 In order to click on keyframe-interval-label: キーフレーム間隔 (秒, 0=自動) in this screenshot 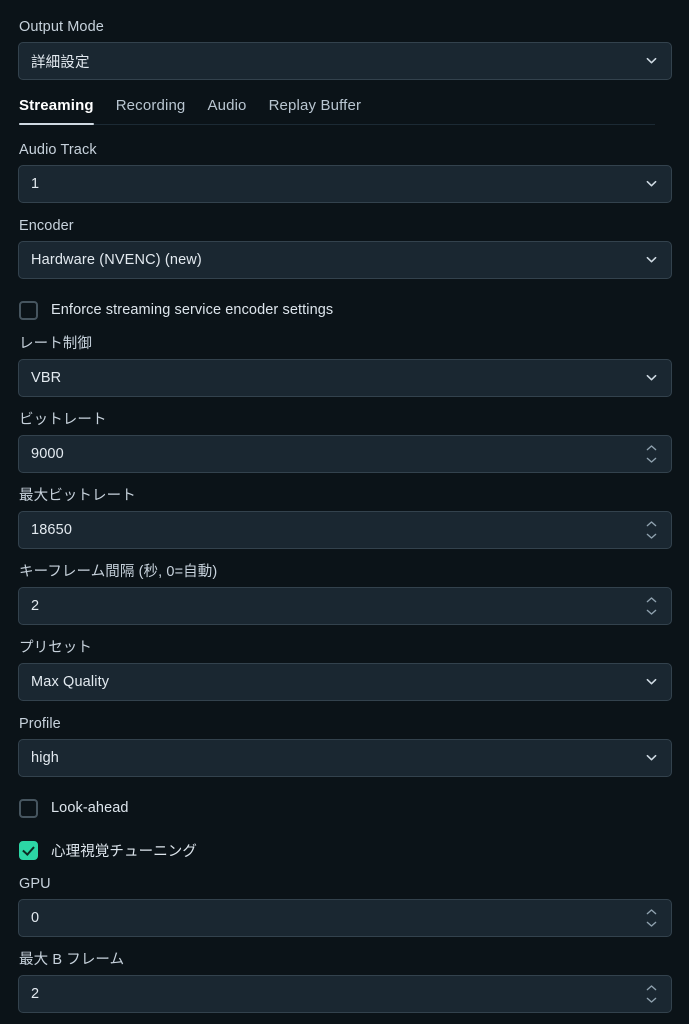, I will do `click(118, 572)`.